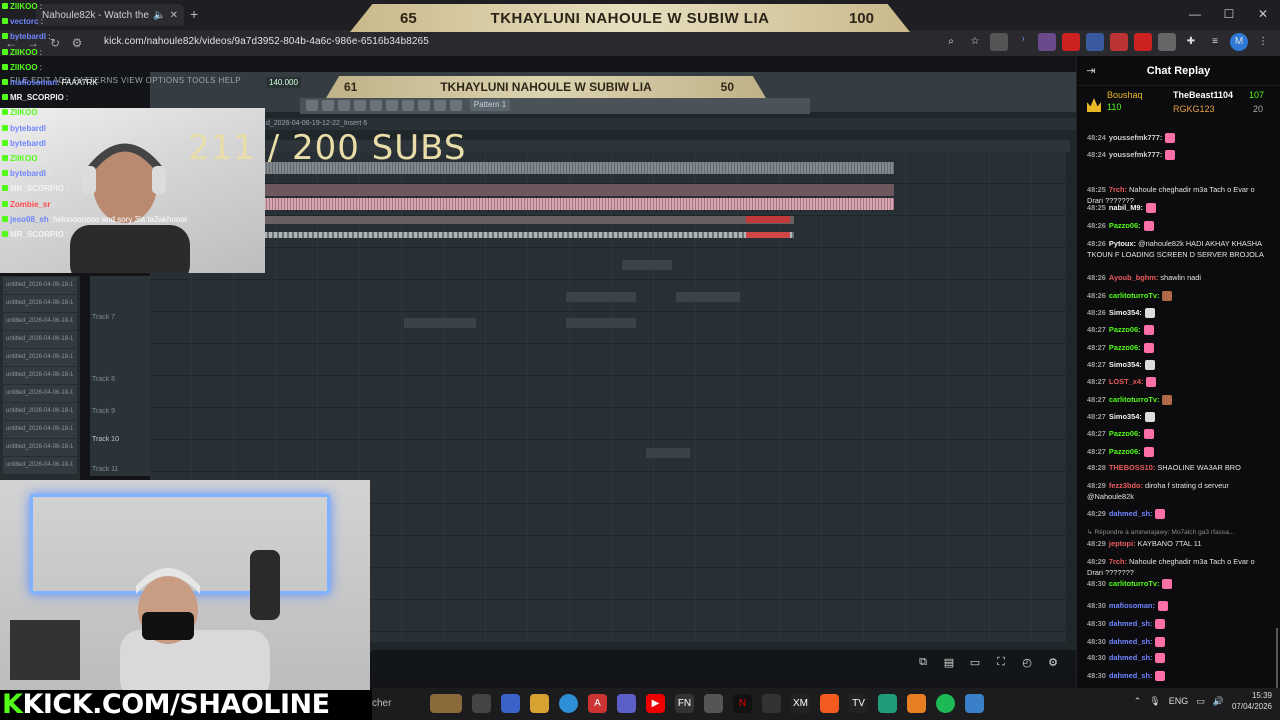 The width and height of the screenshot is (1280, 720). I want to click on chat-scrollbar, so click(1277, 658).